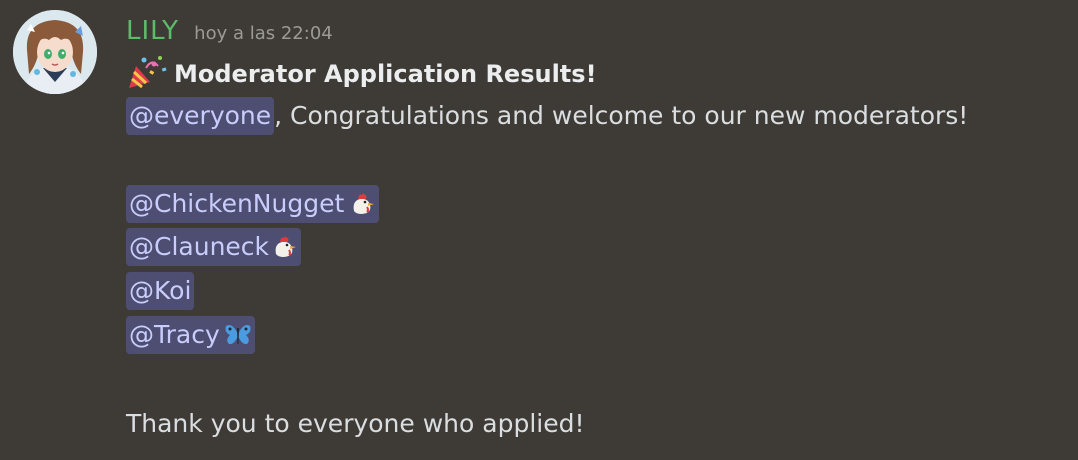 This screenshot has height=460, width=1078. I want to click on user-avatar, so click(55, 52).